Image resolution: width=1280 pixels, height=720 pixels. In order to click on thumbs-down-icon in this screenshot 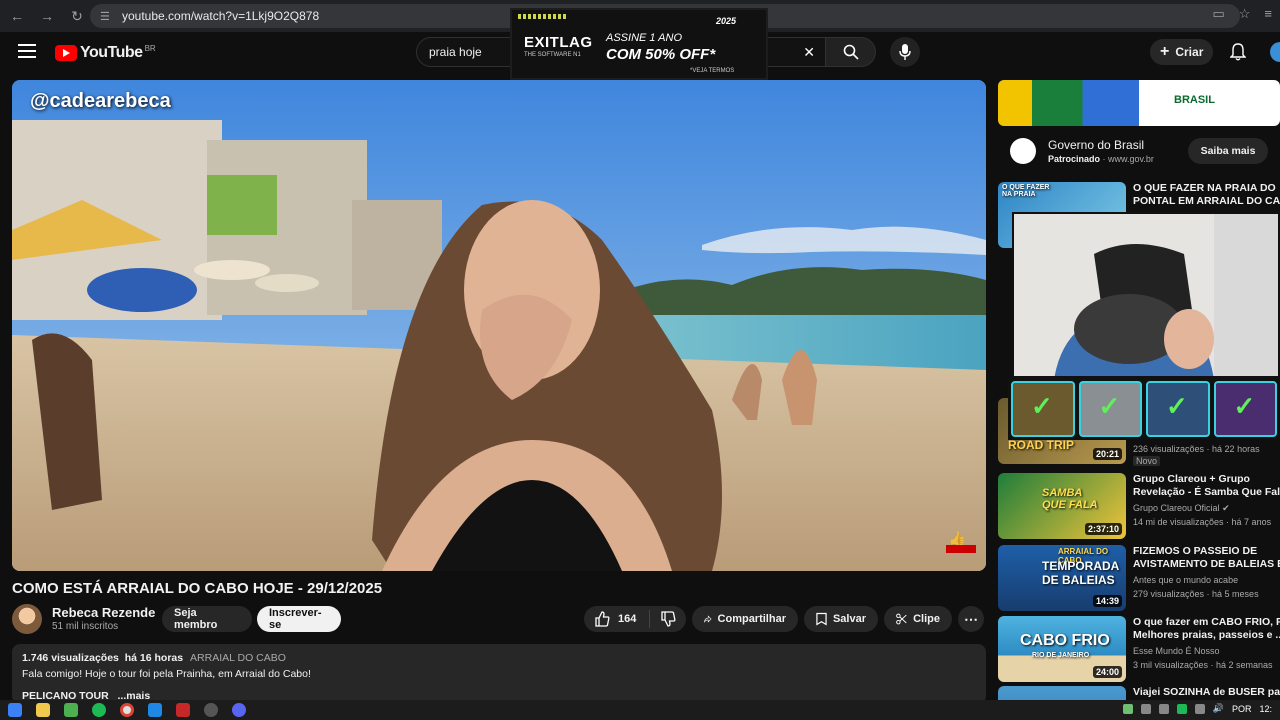, I will do `click(668, 619)`.